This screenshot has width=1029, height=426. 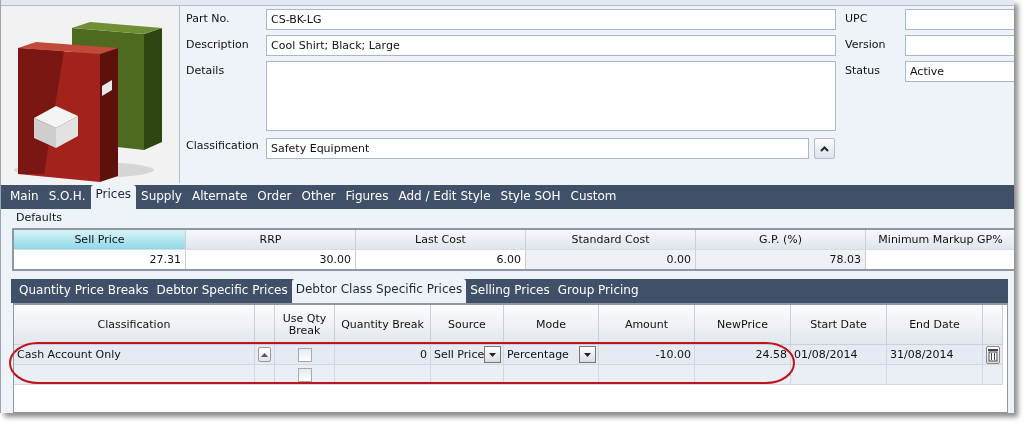 I want to click on column-header, so click(x=265, y=325).